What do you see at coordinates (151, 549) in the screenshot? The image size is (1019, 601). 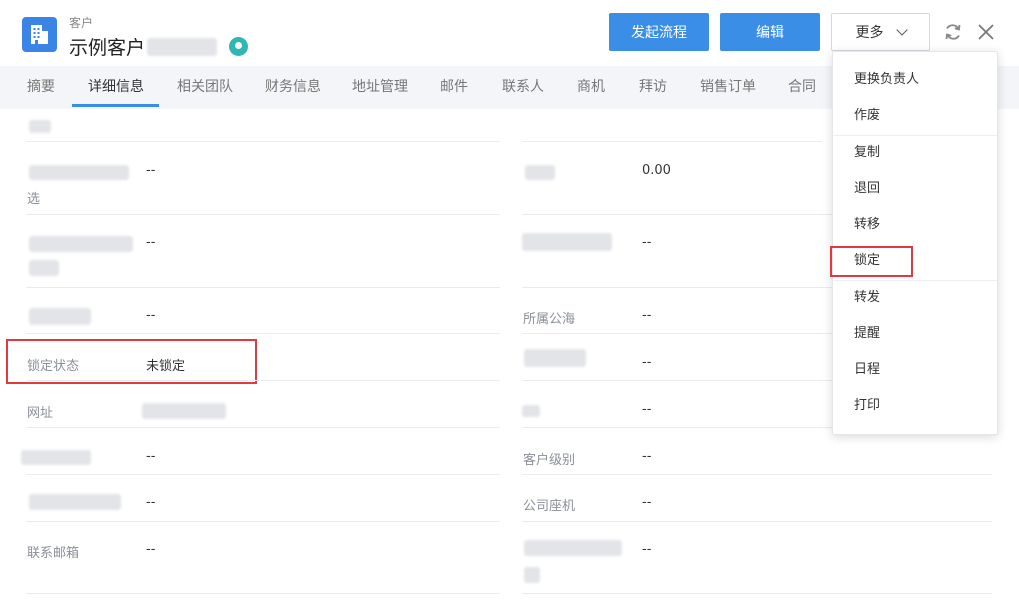 I see `contact-email-value: --` at bounding box center [151, 549].